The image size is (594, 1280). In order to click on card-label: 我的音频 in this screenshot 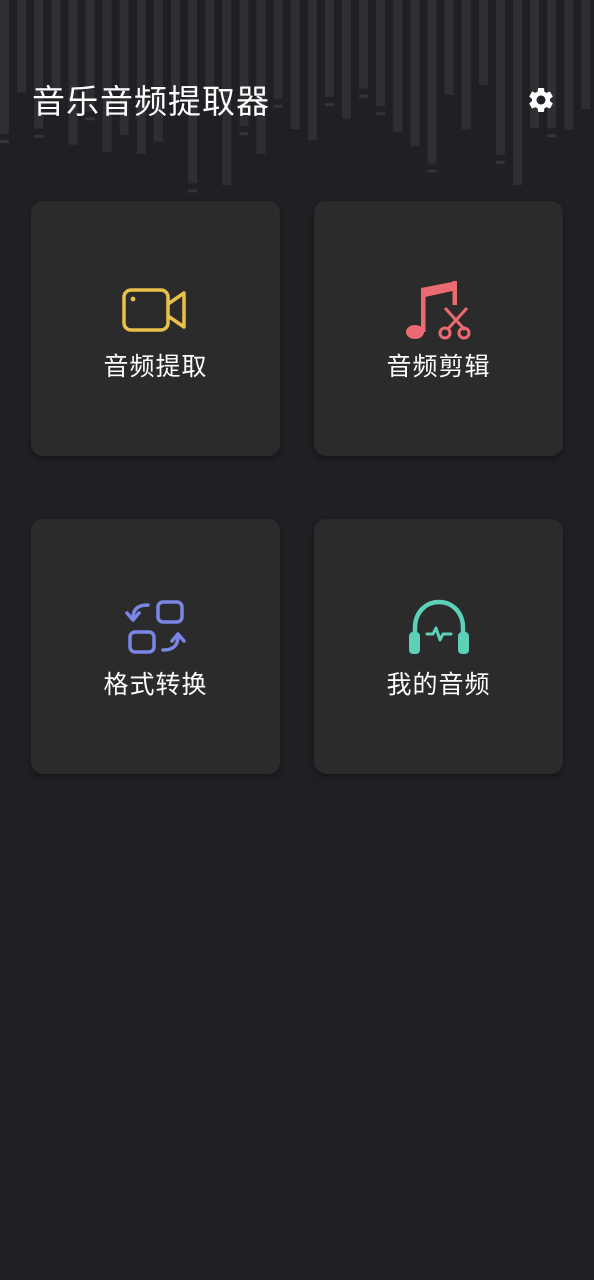, I will do `click(438, 684)`.